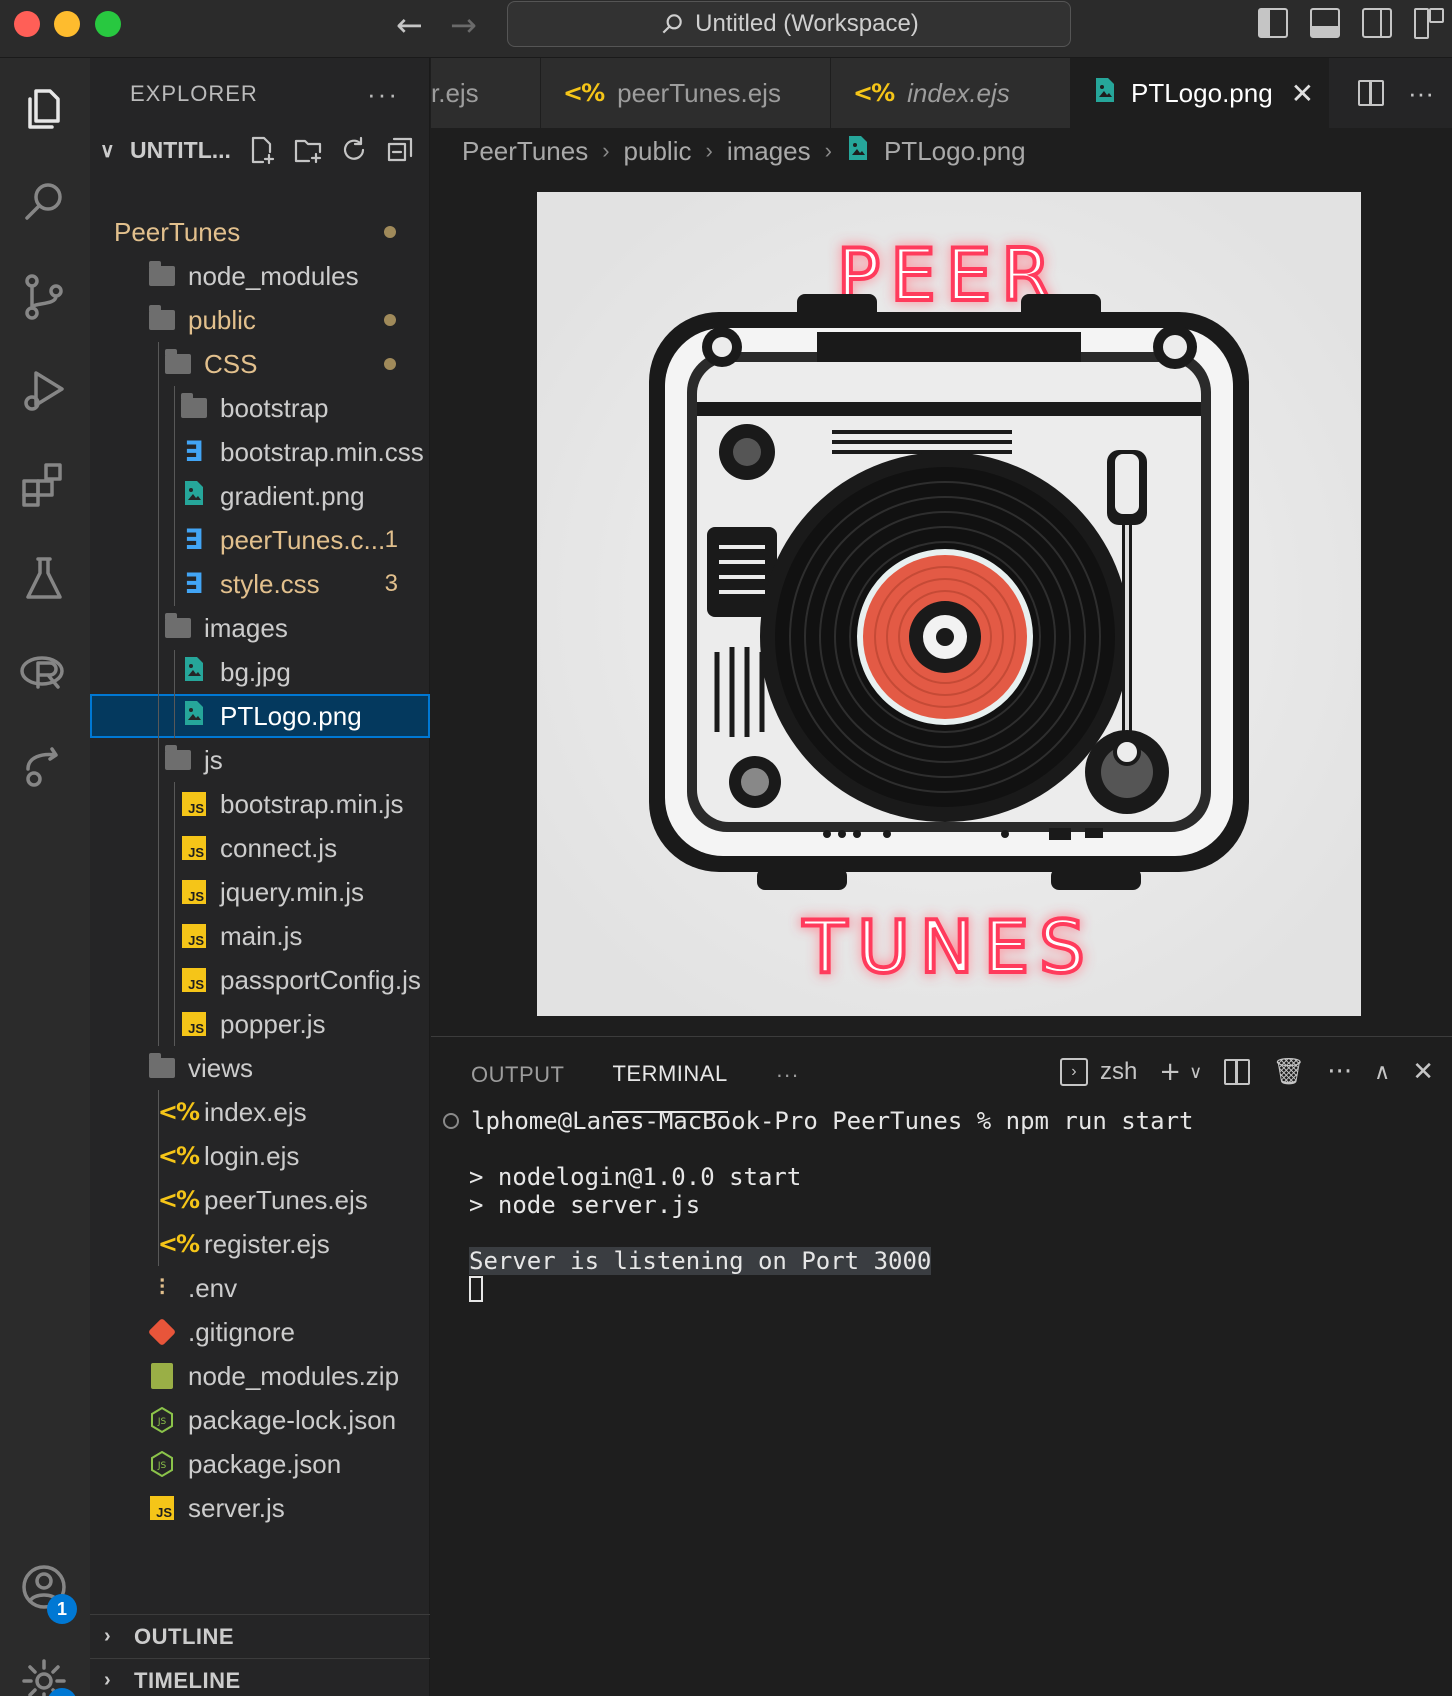 This screenshot has height=1696, width=1452. I want to click on tree-item-label: login.ejs, so click(252, 1155).